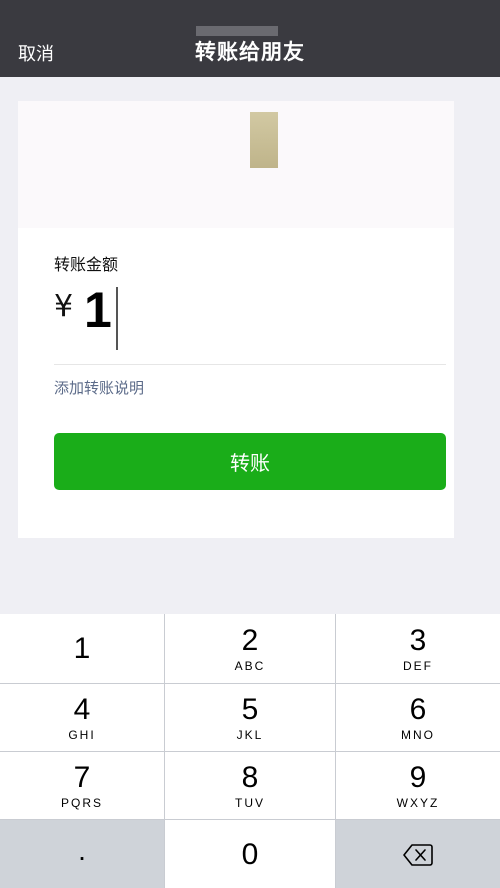  I want to click on key-9: 9 WXYZ, so click(418, 785).